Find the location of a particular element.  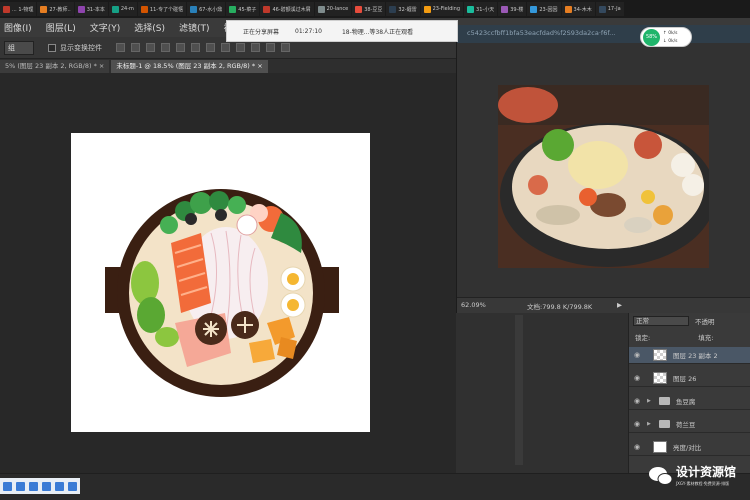

taskbar-item: 67-水小鼎 is located at coordinates (206, 9).